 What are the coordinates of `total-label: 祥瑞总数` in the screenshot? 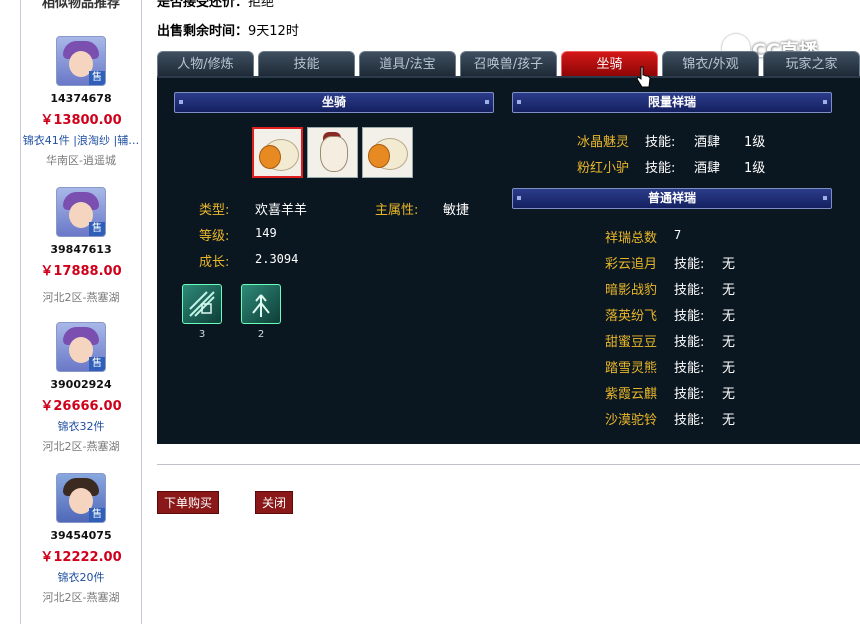 It's located at (631, 238).